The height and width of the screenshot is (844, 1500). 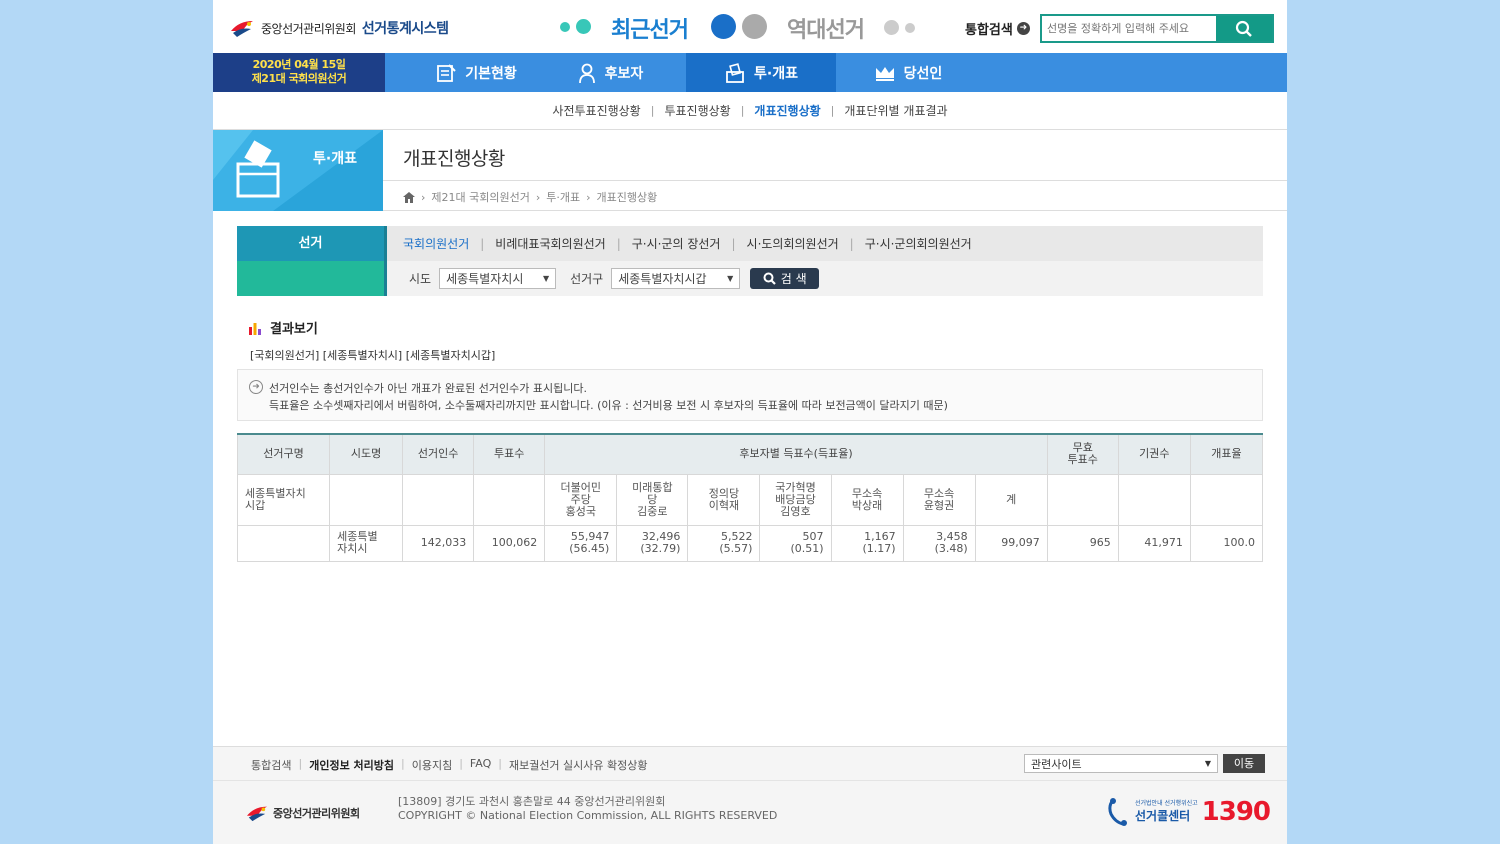 What do you see at coordinates (373, 355) in the screenshot?
I see `result-path: [국회의원선거] [세종특별자치시] [세종특별자치시갑]` at bounding box center [373, 355].